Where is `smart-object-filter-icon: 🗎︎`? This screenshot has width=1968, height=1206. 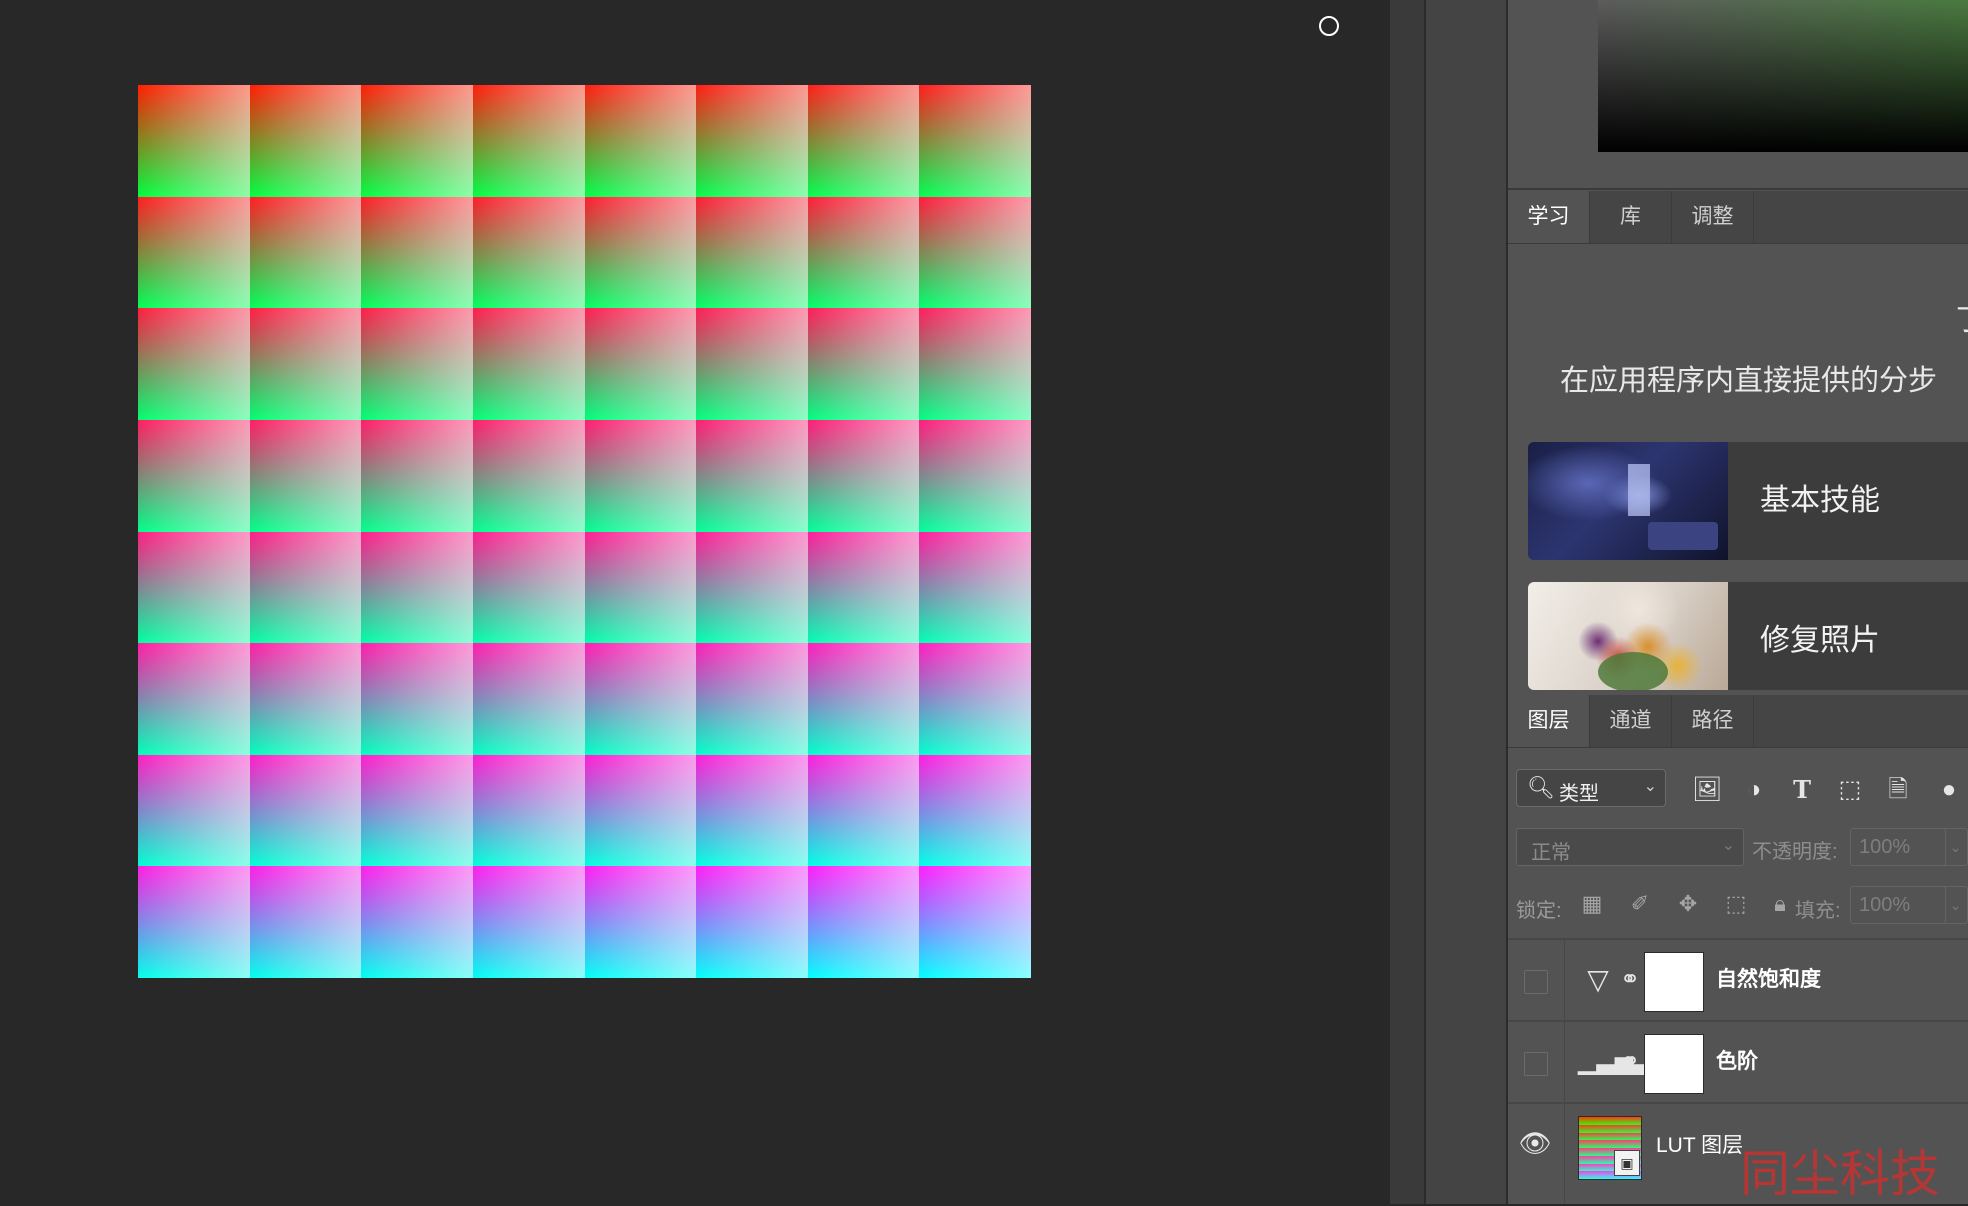 smart-object-filter-icon: 🗎︎ is located at coordinates (1898, 790).